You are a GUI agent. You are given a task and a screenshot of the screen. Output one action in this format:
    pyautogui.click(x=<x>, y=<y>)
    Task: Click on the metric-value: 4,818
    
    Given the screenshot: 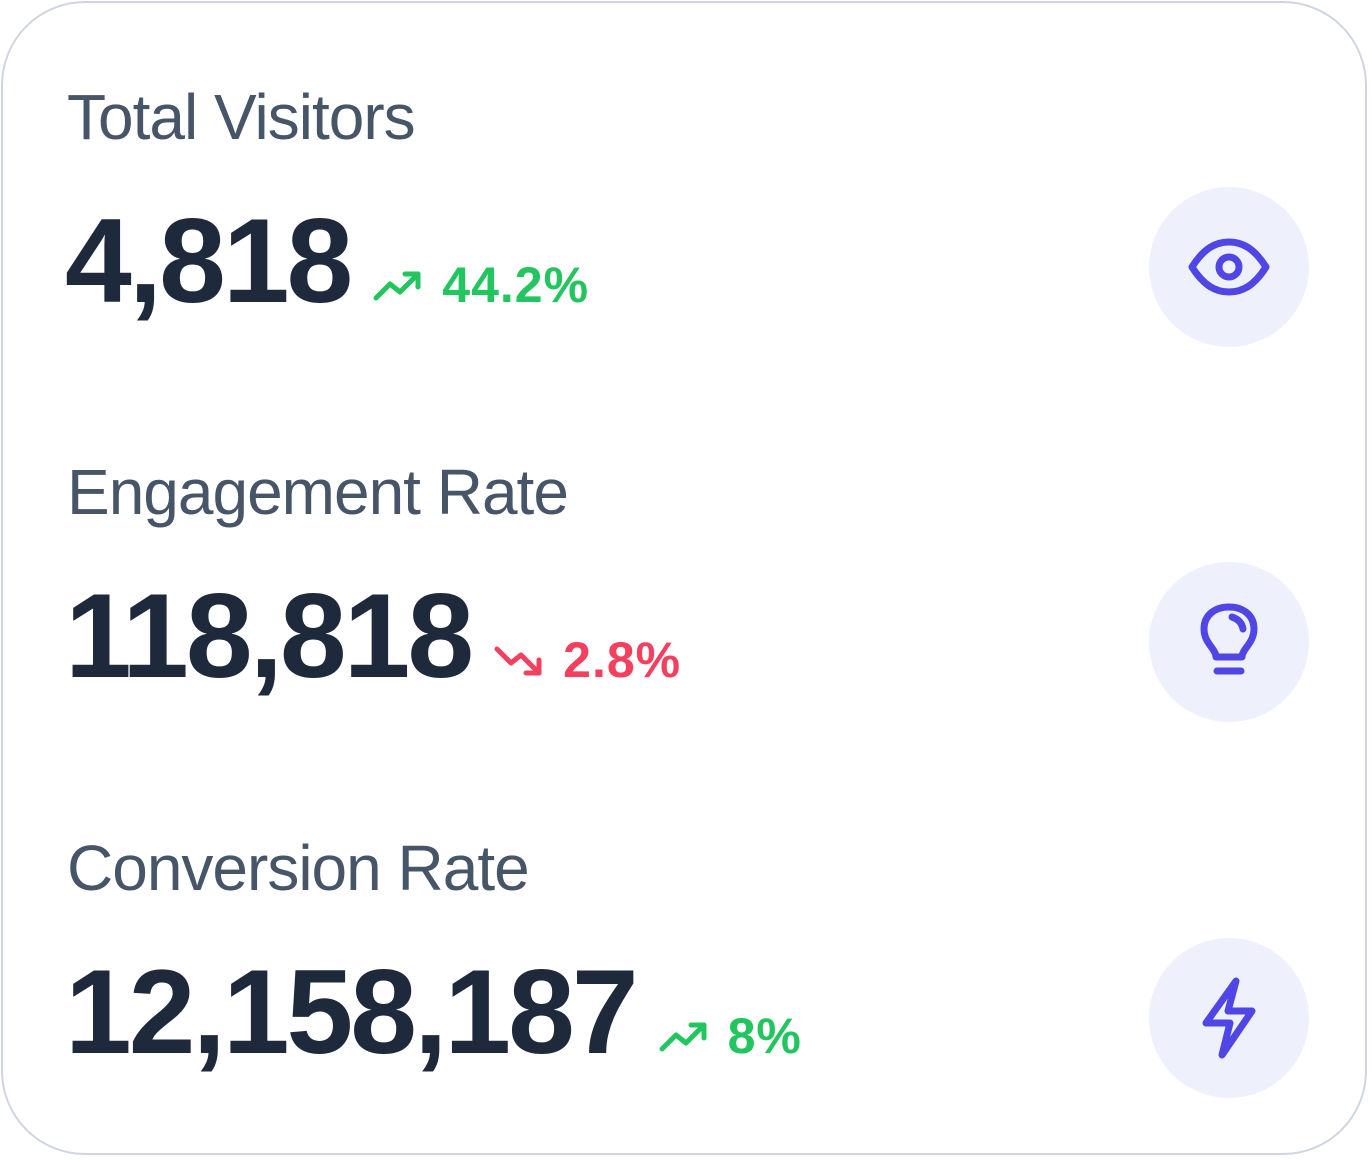 What is the action you would take?
    pyautogui.click(x=209, y=261)
    